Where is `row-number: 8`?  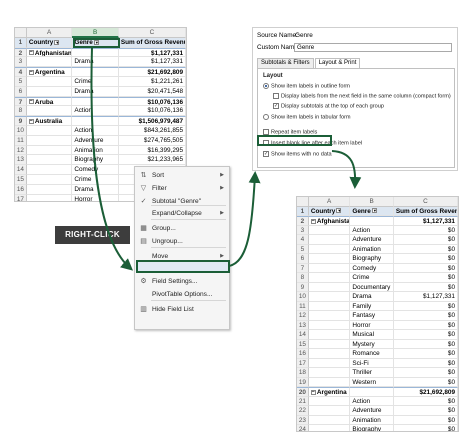
row-number: 8 is located at coordinates (303, 278).